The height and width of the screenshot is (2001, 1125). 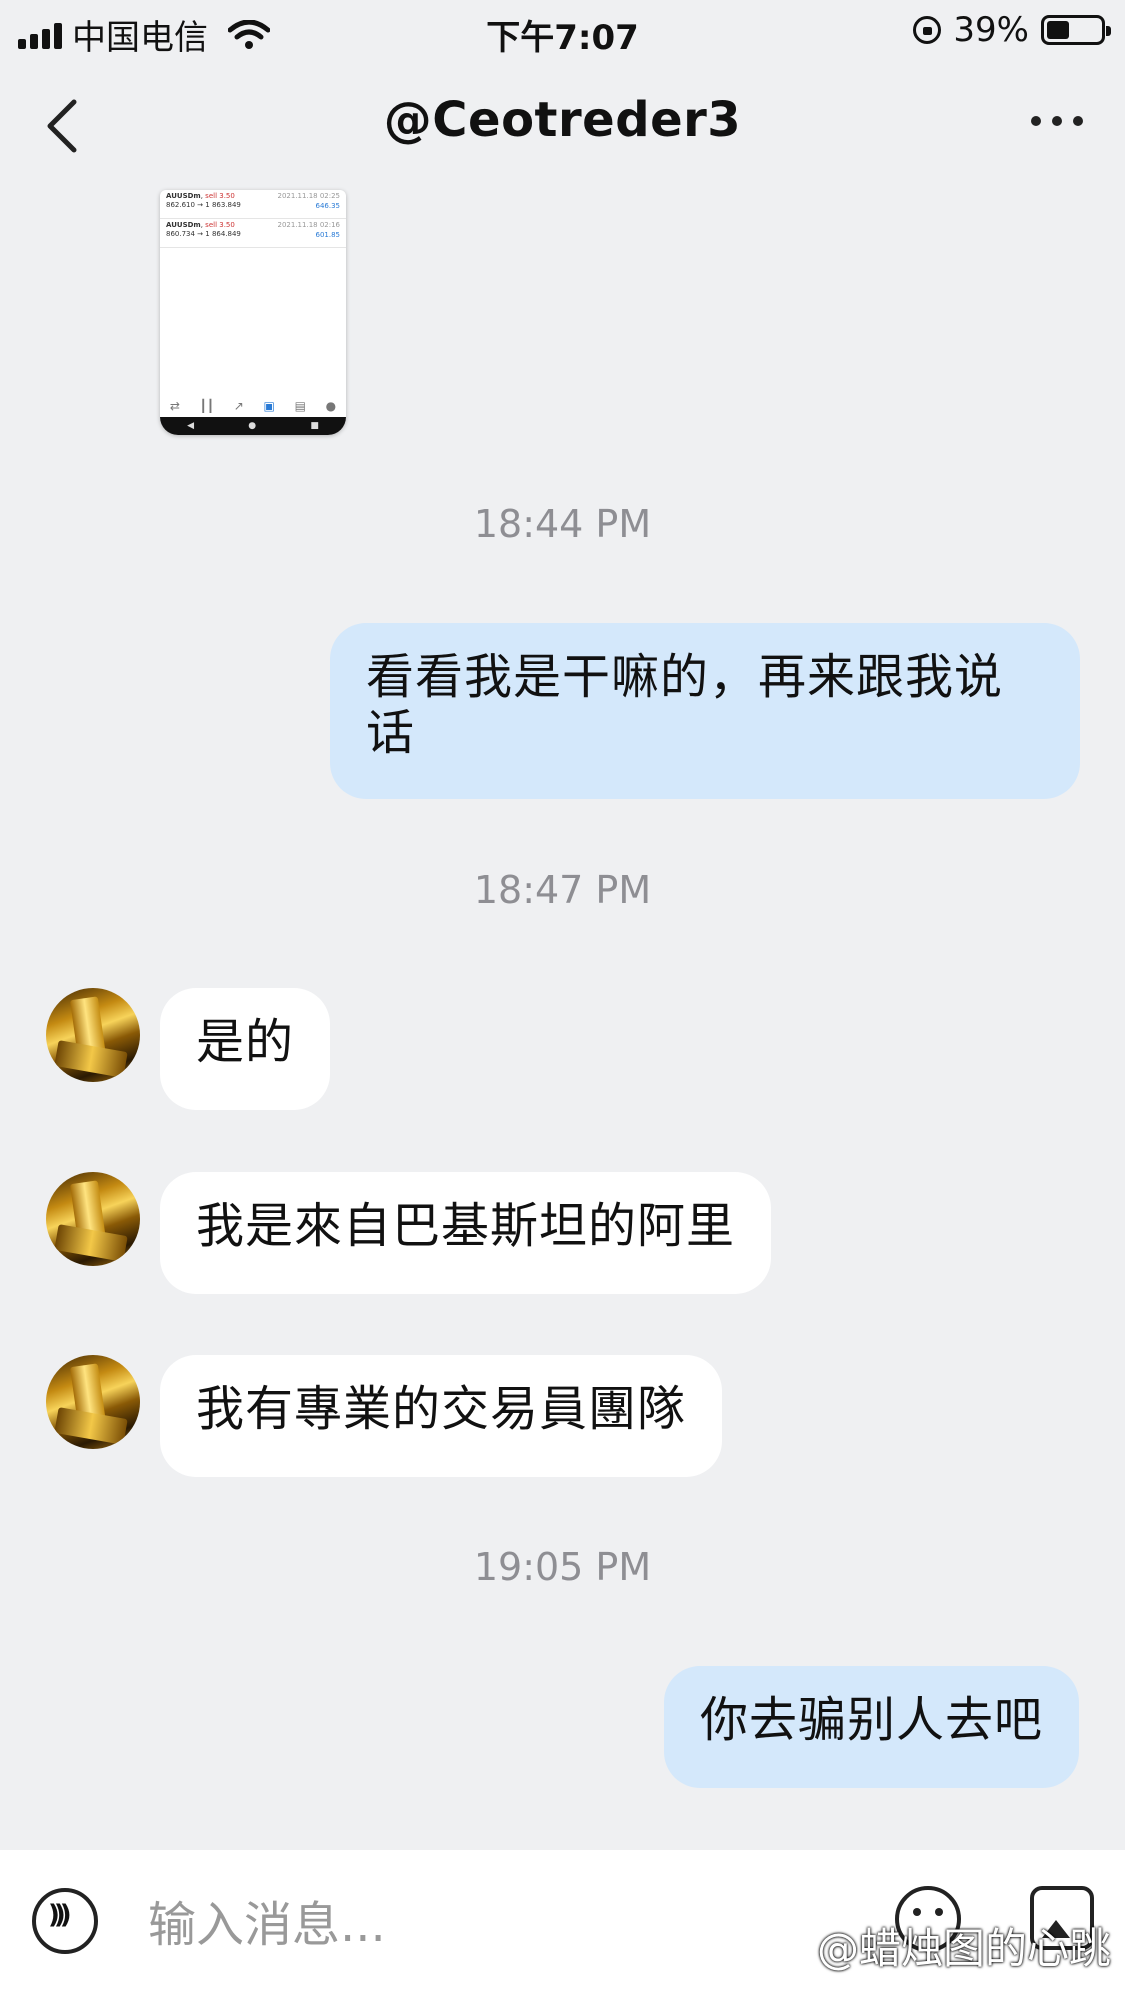 What do you see at coordinates (328, 206) in the screenshot?
I see `trade-profit: 646.35` at bounding box center [328, 206].